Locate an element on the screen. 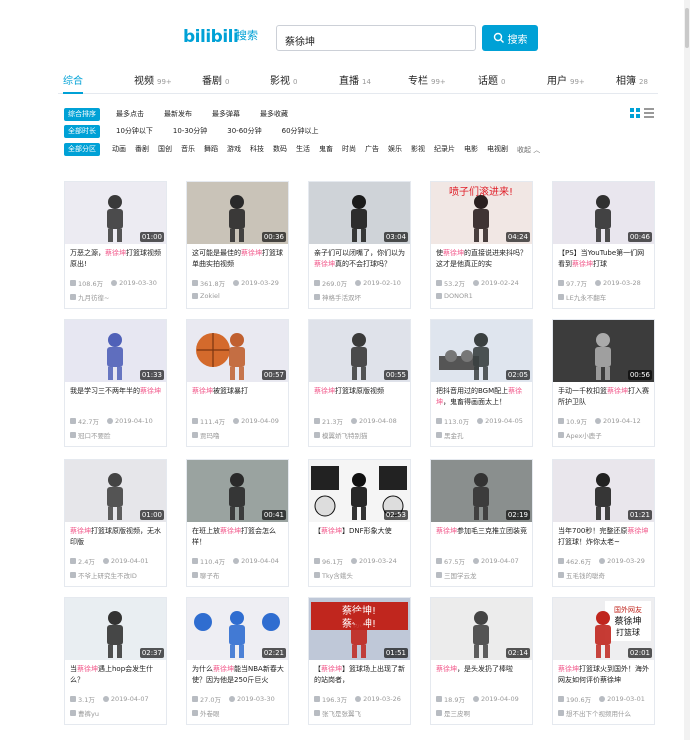  uploader: 冠口不要脸 is located at coordinates (90, 435).